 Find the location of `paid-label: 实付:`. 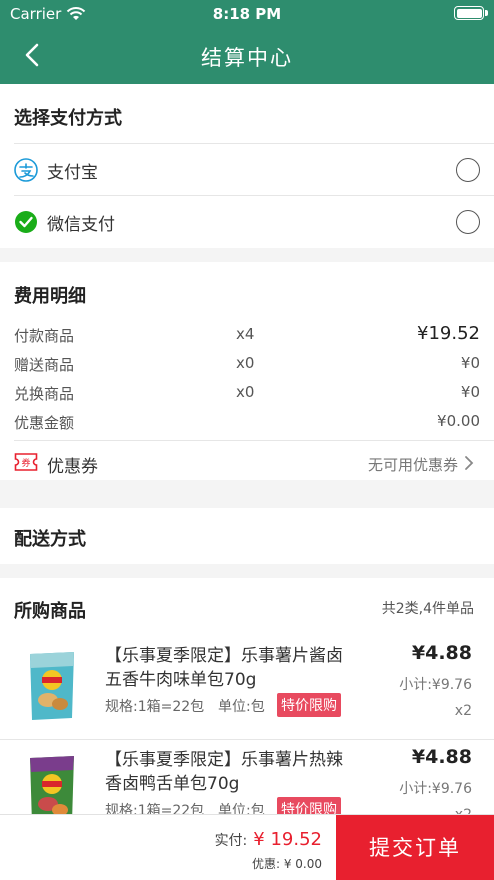

paid-label: 实付: is located at coordinates (231, 841).